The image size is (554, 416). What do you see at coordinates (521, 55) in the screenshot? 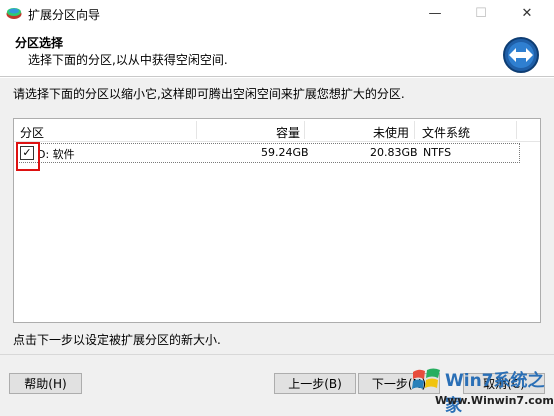
I see `resize-arrows-icon` at bounding box center [521, 55].